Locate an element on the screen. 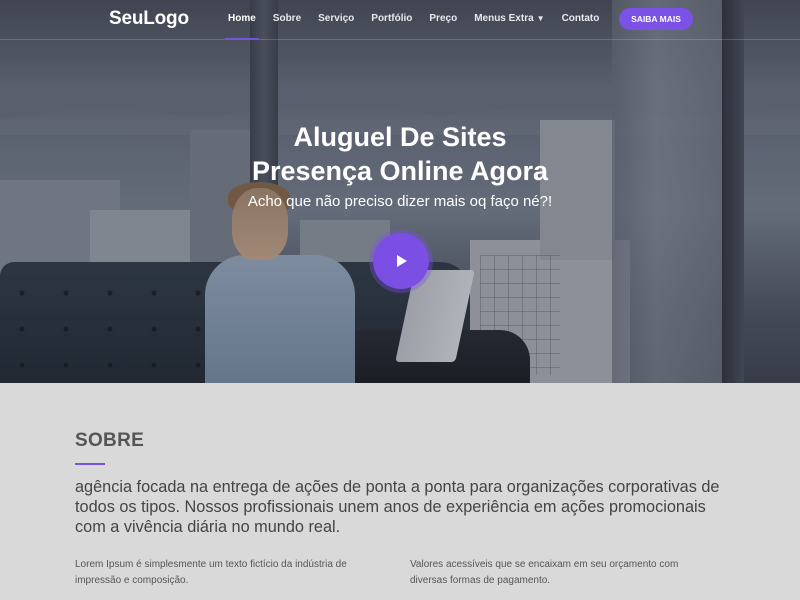 The height and width of the screenshot is (600, 800). hero-title: Aluguel De Sites Presença Online Agora is located at coordinates (400, 154).